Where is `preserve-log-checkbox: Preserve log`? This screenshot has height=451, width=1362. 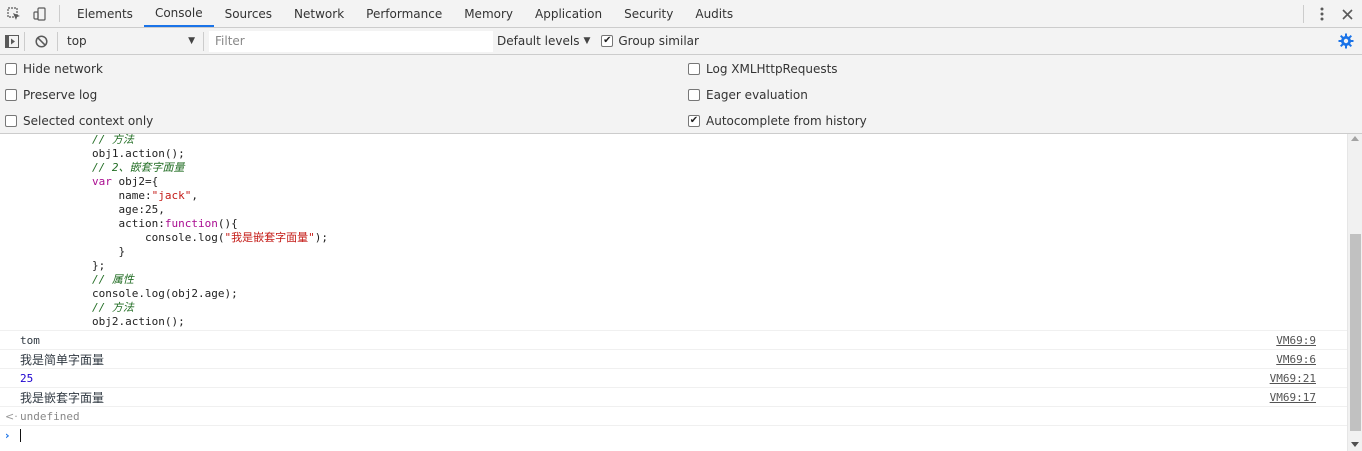 preserve-log-checkbox: Preserve log is located at coordinates (51, 95).